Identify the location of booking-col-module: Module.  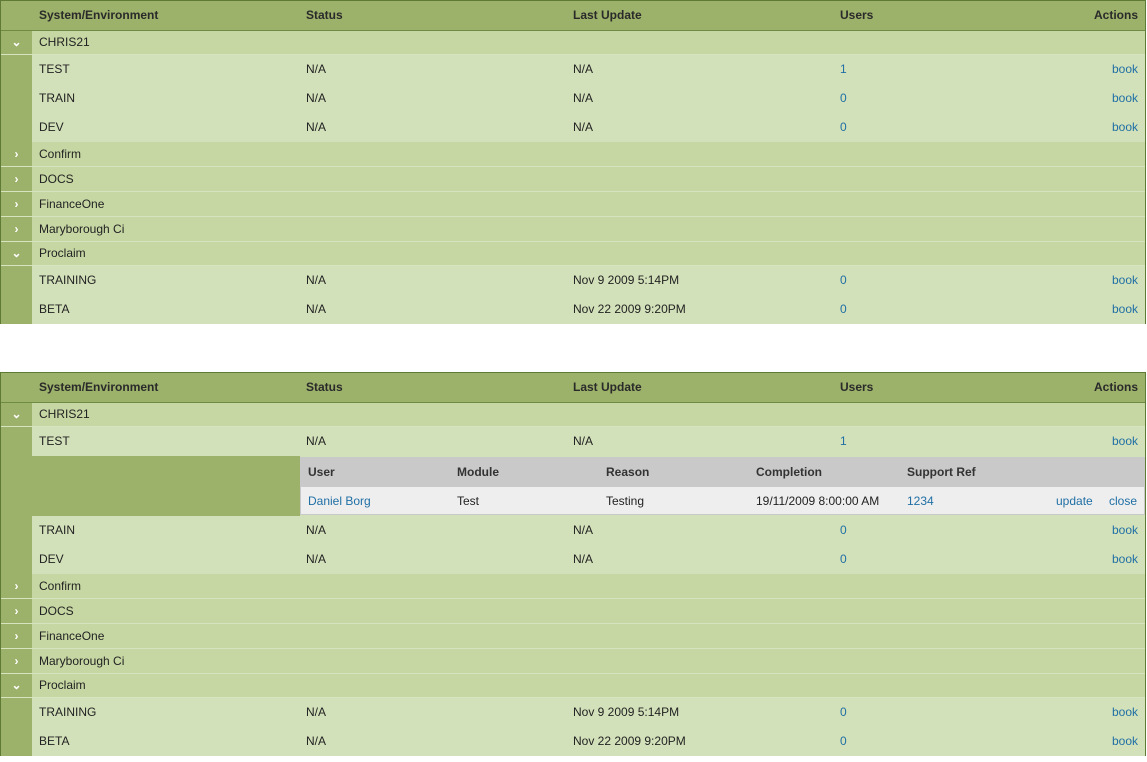
(478, 472).